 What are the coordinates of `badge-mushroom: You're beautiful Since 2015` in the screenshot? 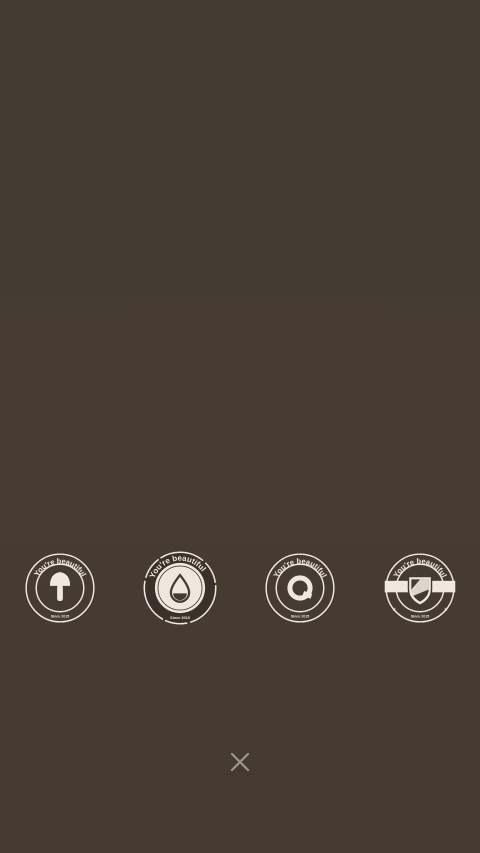 It's located at (60, 588).